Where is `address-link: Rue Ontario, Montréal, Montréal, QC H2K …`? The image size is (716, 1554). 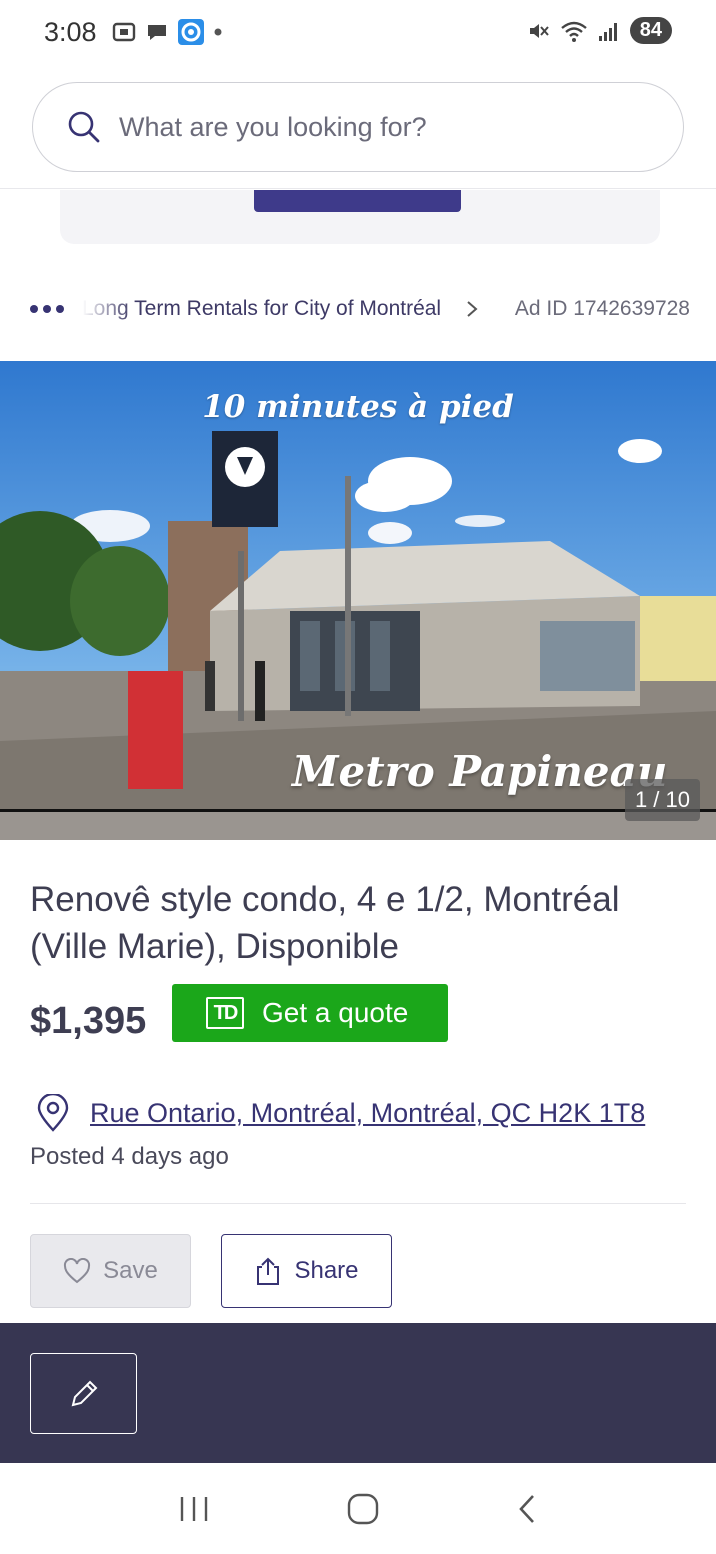
address-link: Rue Ontario, Montréal, Montréal, QC H2K … is located at coordinates (367, 1113).